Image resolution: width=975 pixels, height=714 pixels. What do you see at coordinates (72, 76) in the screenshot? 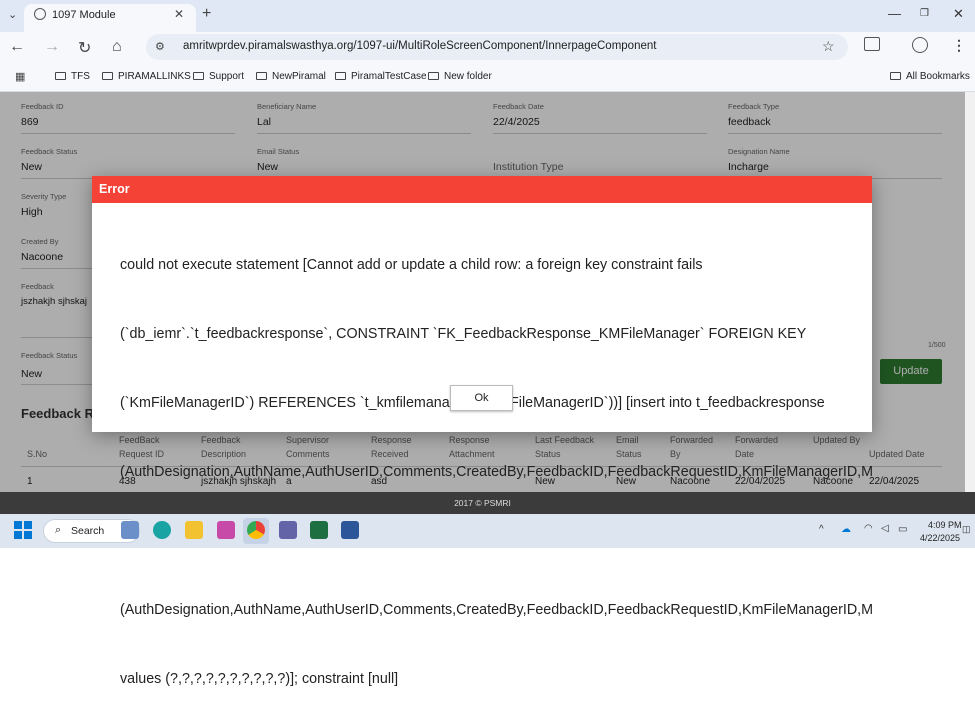
I see `bookmark-tfs: TFS` at bounding box center [72, 76].